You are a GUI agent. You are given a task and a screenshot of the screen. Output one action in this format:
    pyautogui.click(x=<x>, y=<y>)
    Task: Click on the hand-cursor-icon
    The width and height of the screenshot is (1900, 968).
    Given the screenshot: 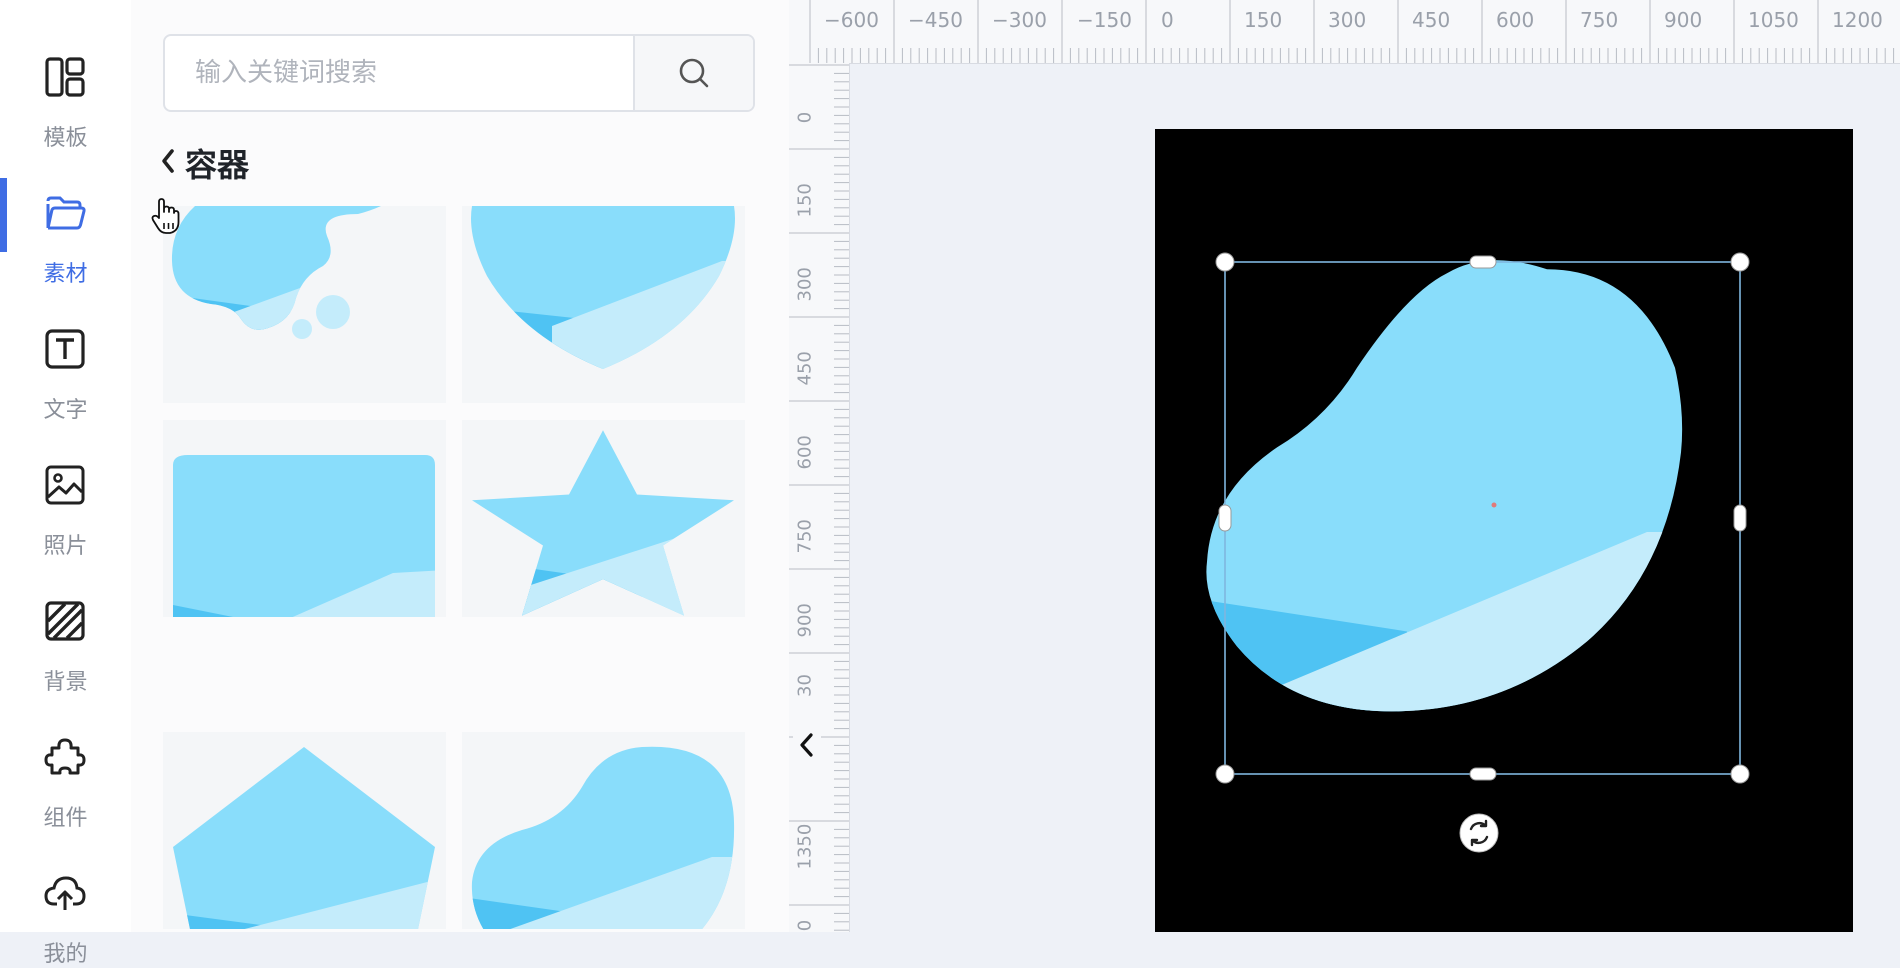 What is the action you would take?
    pyautogui.click(x=165, y=216)
    